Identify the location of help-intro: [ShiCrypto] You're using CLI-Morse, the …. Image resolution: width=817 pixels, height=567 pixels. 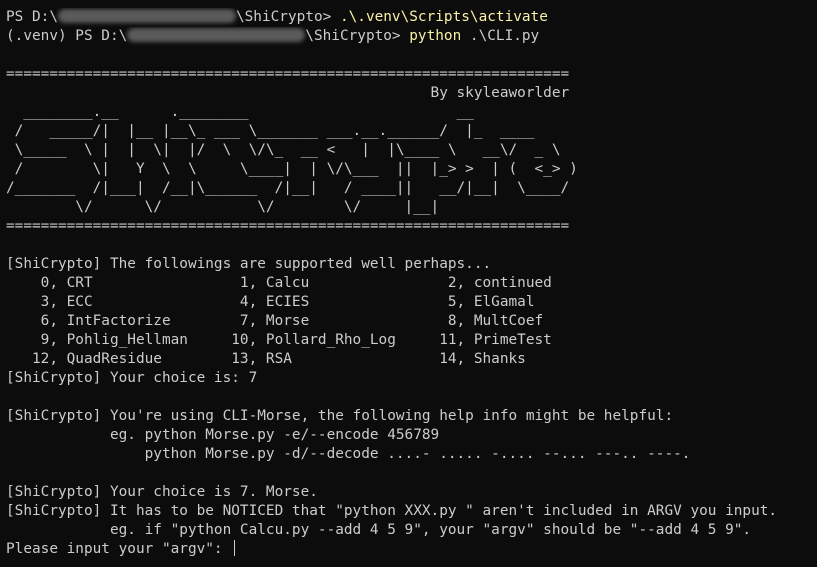
(340, 416).